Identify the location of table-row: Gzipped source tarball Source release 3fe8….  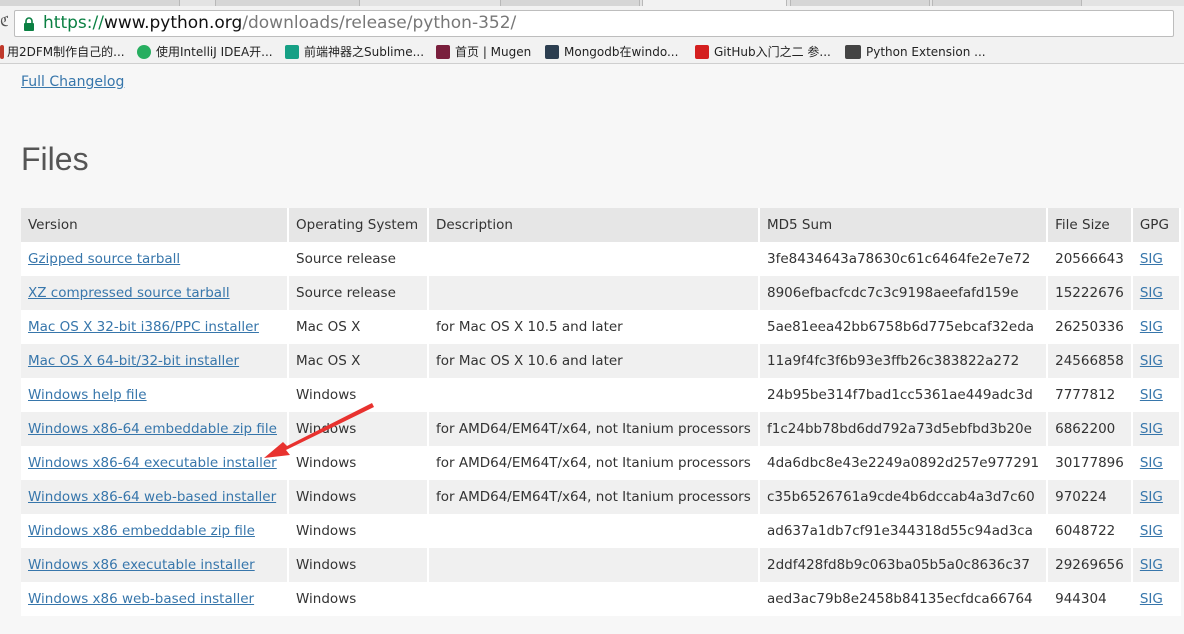
(601, 259).